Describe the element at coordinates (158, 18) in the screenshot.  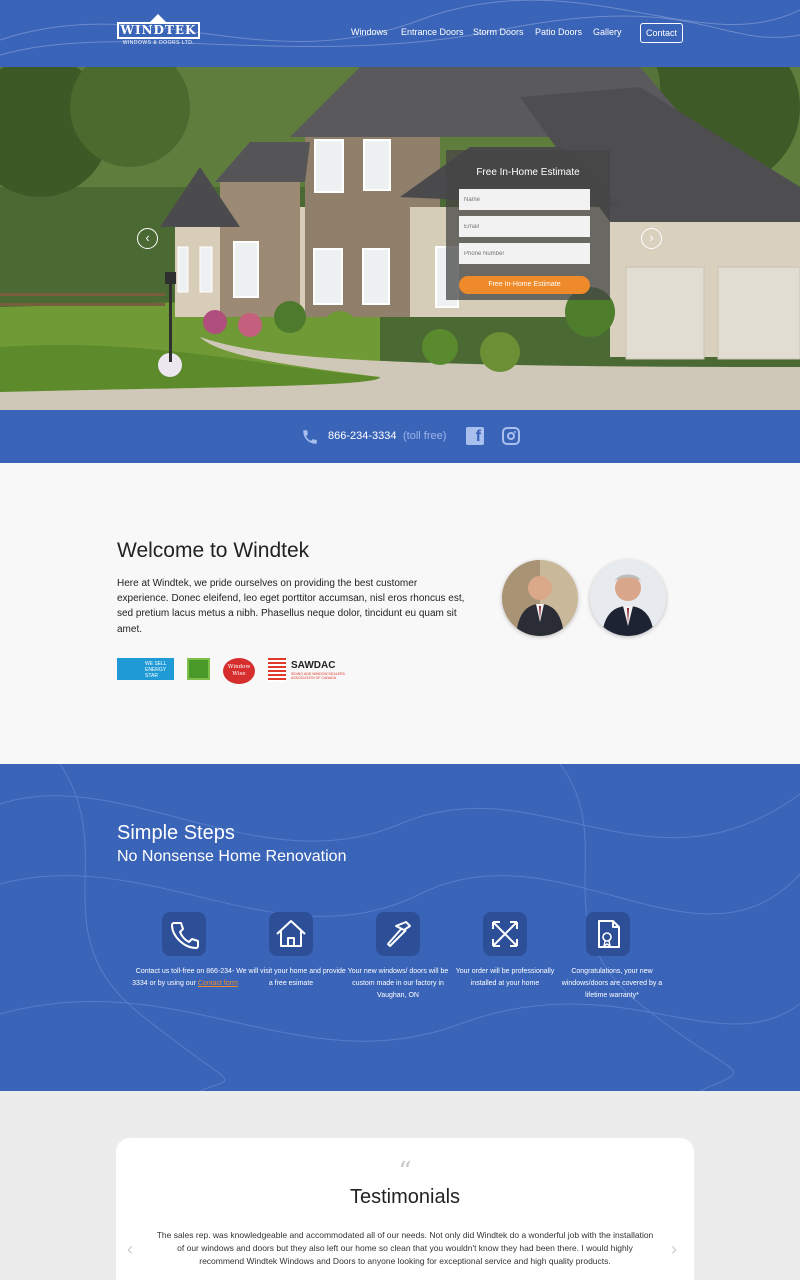
I see `logo-roof-shape` at that location.